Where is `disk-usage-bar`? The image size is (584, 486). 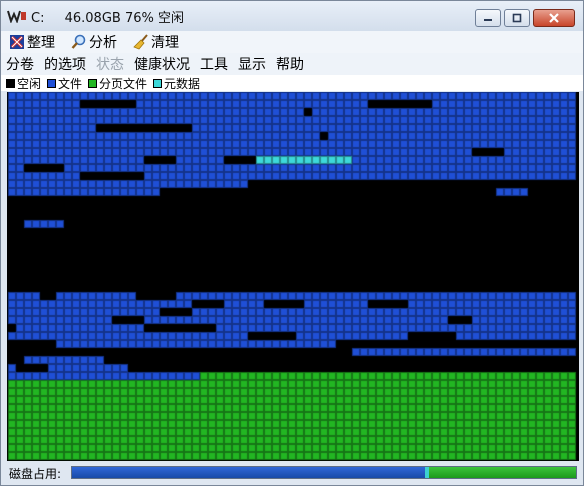 disk-usage-bar is located at coordinates (324, 472).